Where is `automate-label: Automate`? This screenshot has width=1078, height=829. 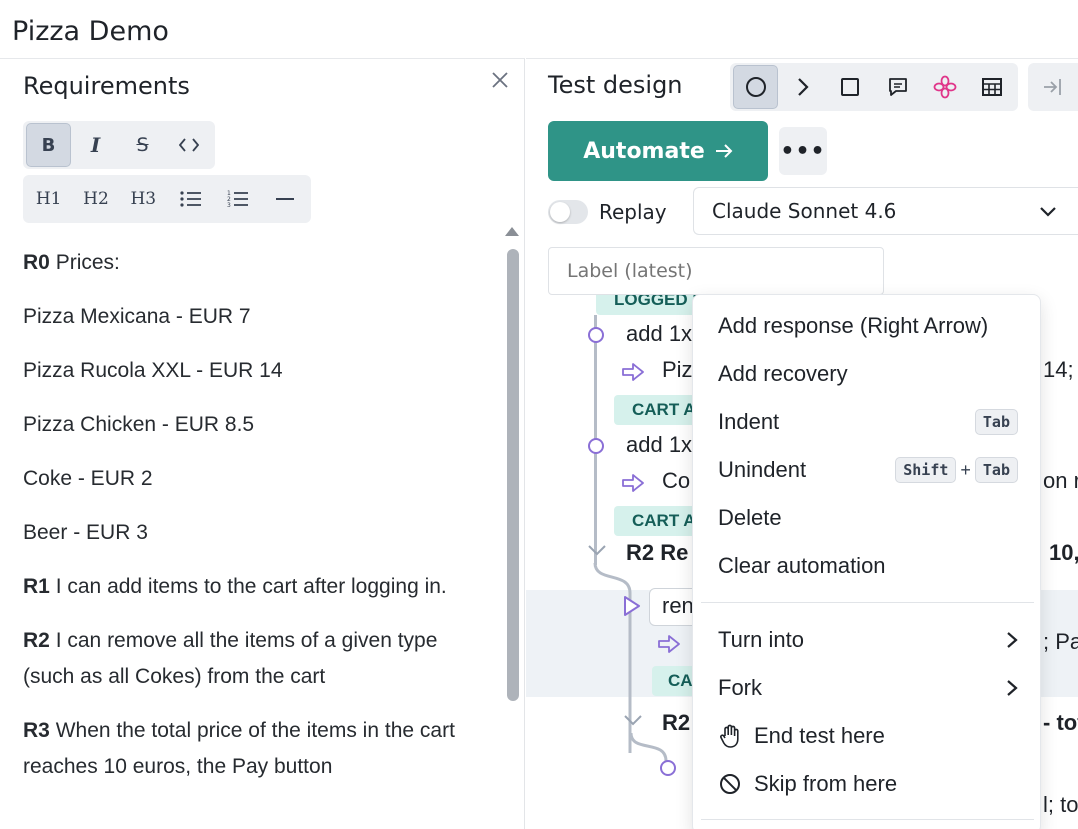 automate-label: Automate is located at coordinates (644, 151).